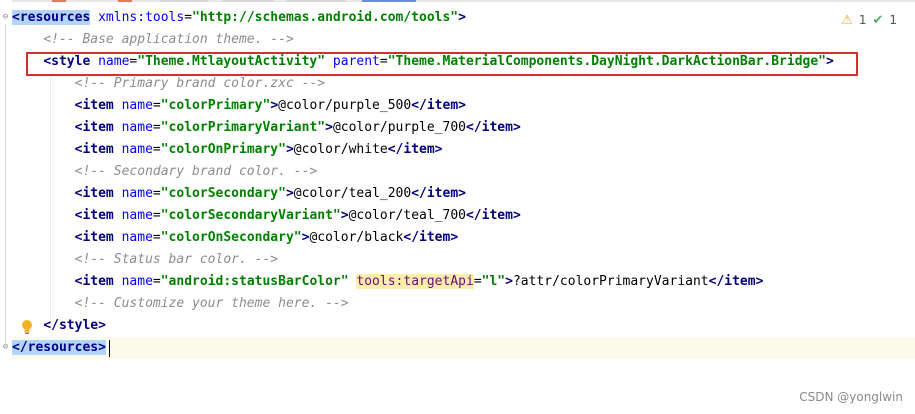 Image resolution: width=915 pixels, height=414 pixels. I want to click on tag-end: </resources>, so click(59, 347).